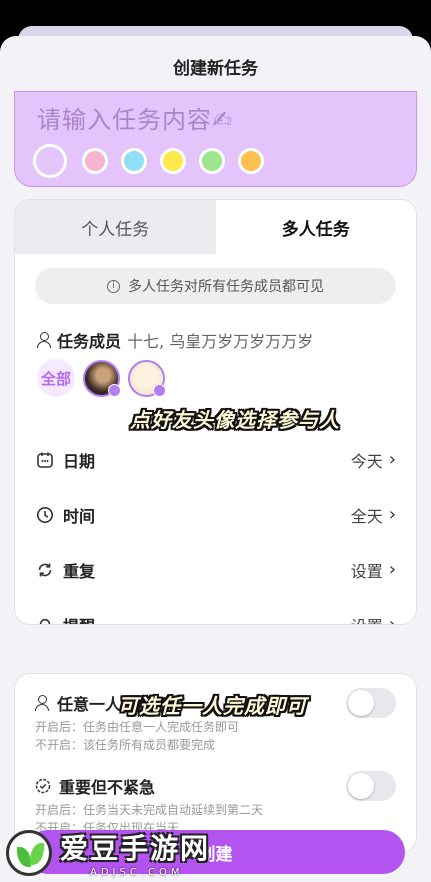 Image resolution: width=431 pixels, height=882 pixels. I want to click on reminder-label: 提醒, so click(207, 619).